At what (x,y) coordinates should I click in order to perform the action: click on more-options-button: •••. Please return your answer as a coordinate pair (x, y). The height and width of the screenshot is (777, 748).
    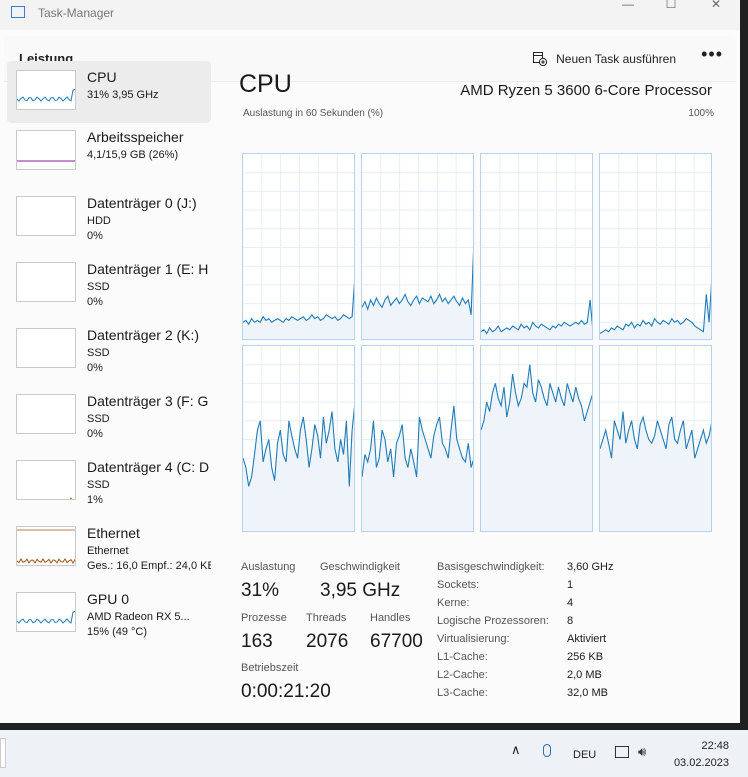
    Looking at the image, I should click on (712, 54).